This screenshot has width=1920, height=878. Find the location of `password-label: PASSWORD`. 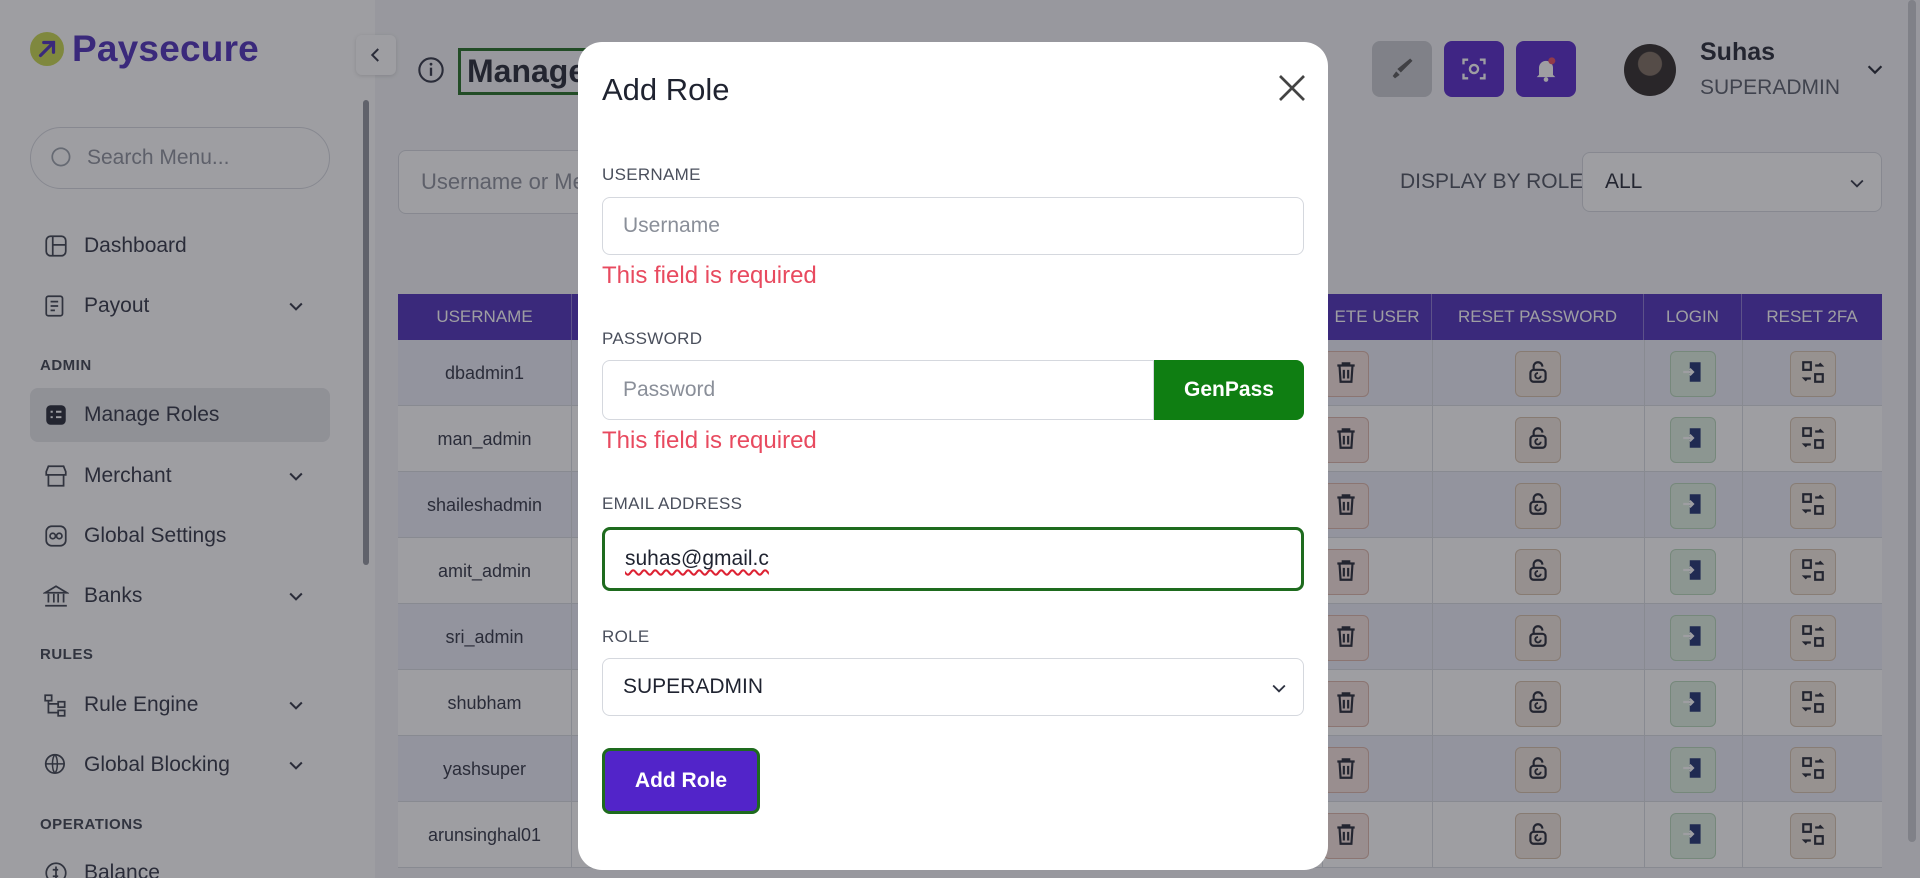

password-label: PASSWORD is located at coordinates (652, 338).